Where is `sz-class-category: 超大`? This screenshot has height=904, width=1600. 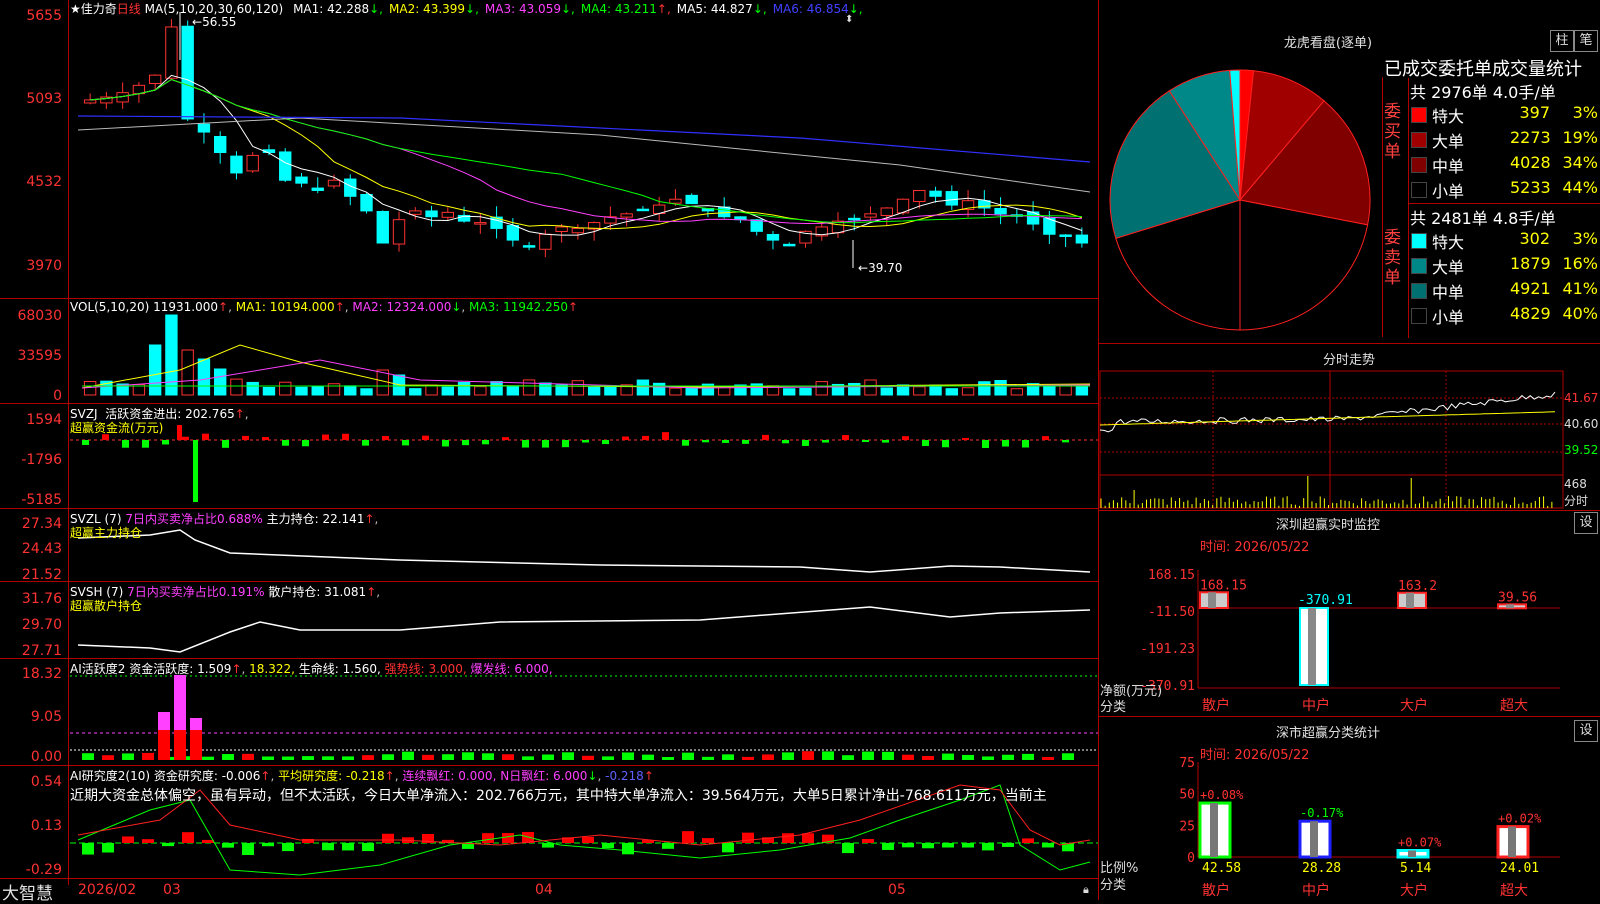
sz-class-category: 超大 is located at coordinates (1514, 891).